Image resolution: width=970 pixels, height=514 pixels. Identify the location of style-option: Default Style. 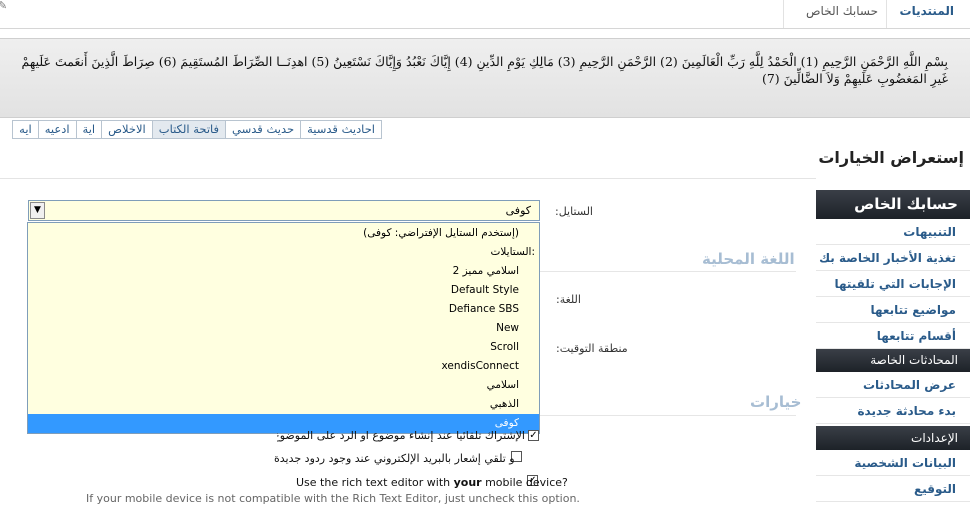
(283, 290).